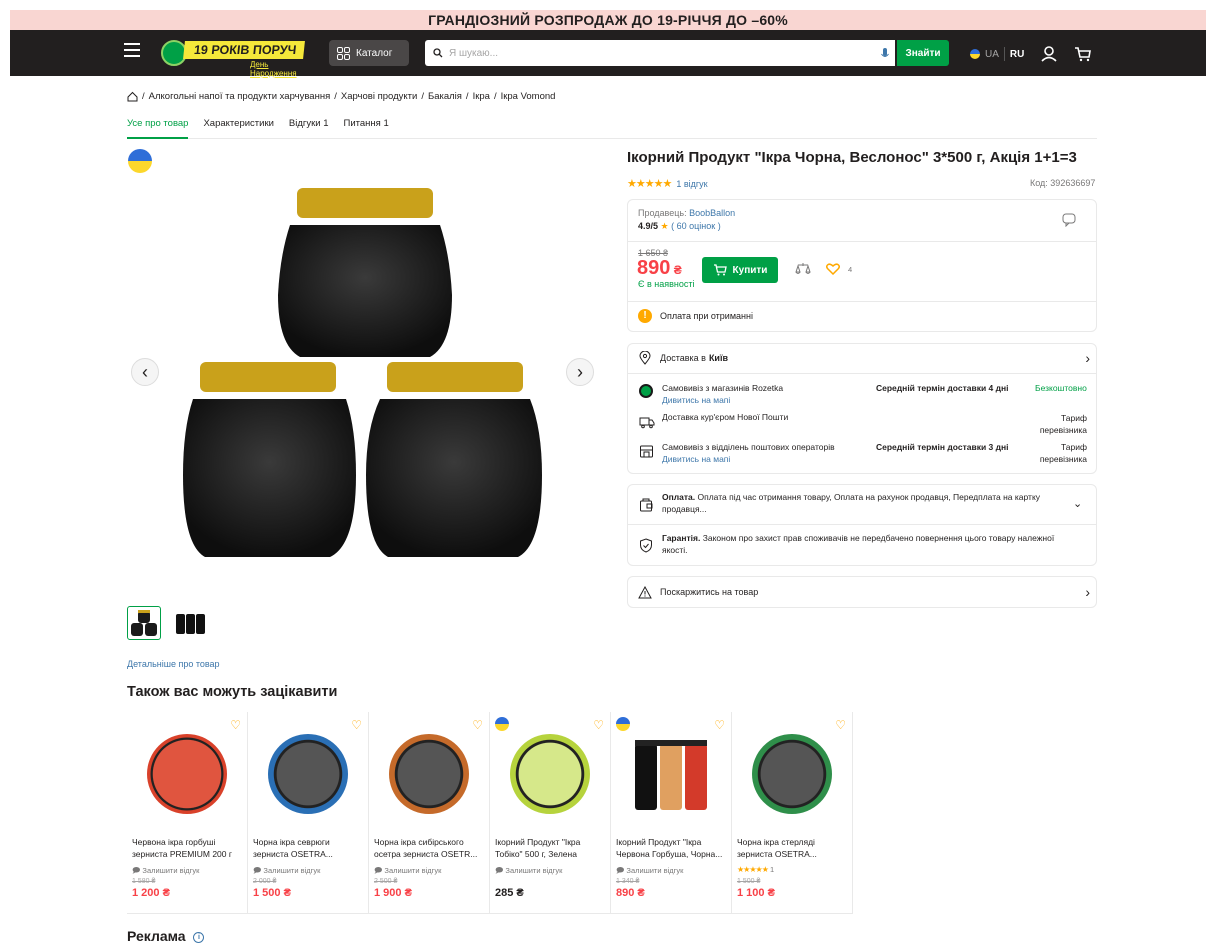 This screenshot has width=1215, height=944. What do you see at coordinates (864, 592) in the screenshot?
I see `complain-row: Поскаржитись на товар ›` at bounding box center [864, 592].